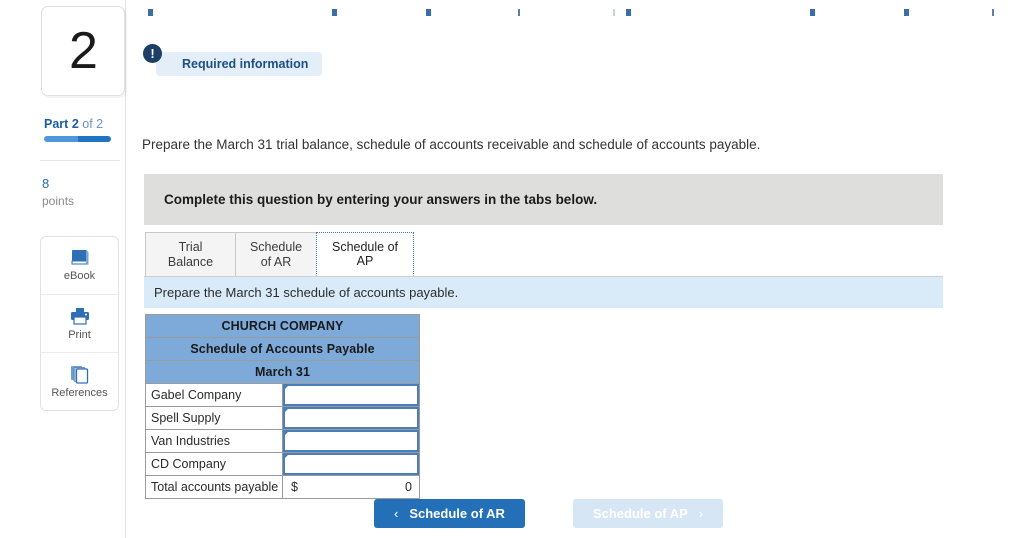 Image resolution: width=1024 pixels, height=538 pixels. What do you see at coordinates (79, 334) in the screenshot?
I see `print-label: Print` at bounding box center [79, 334].